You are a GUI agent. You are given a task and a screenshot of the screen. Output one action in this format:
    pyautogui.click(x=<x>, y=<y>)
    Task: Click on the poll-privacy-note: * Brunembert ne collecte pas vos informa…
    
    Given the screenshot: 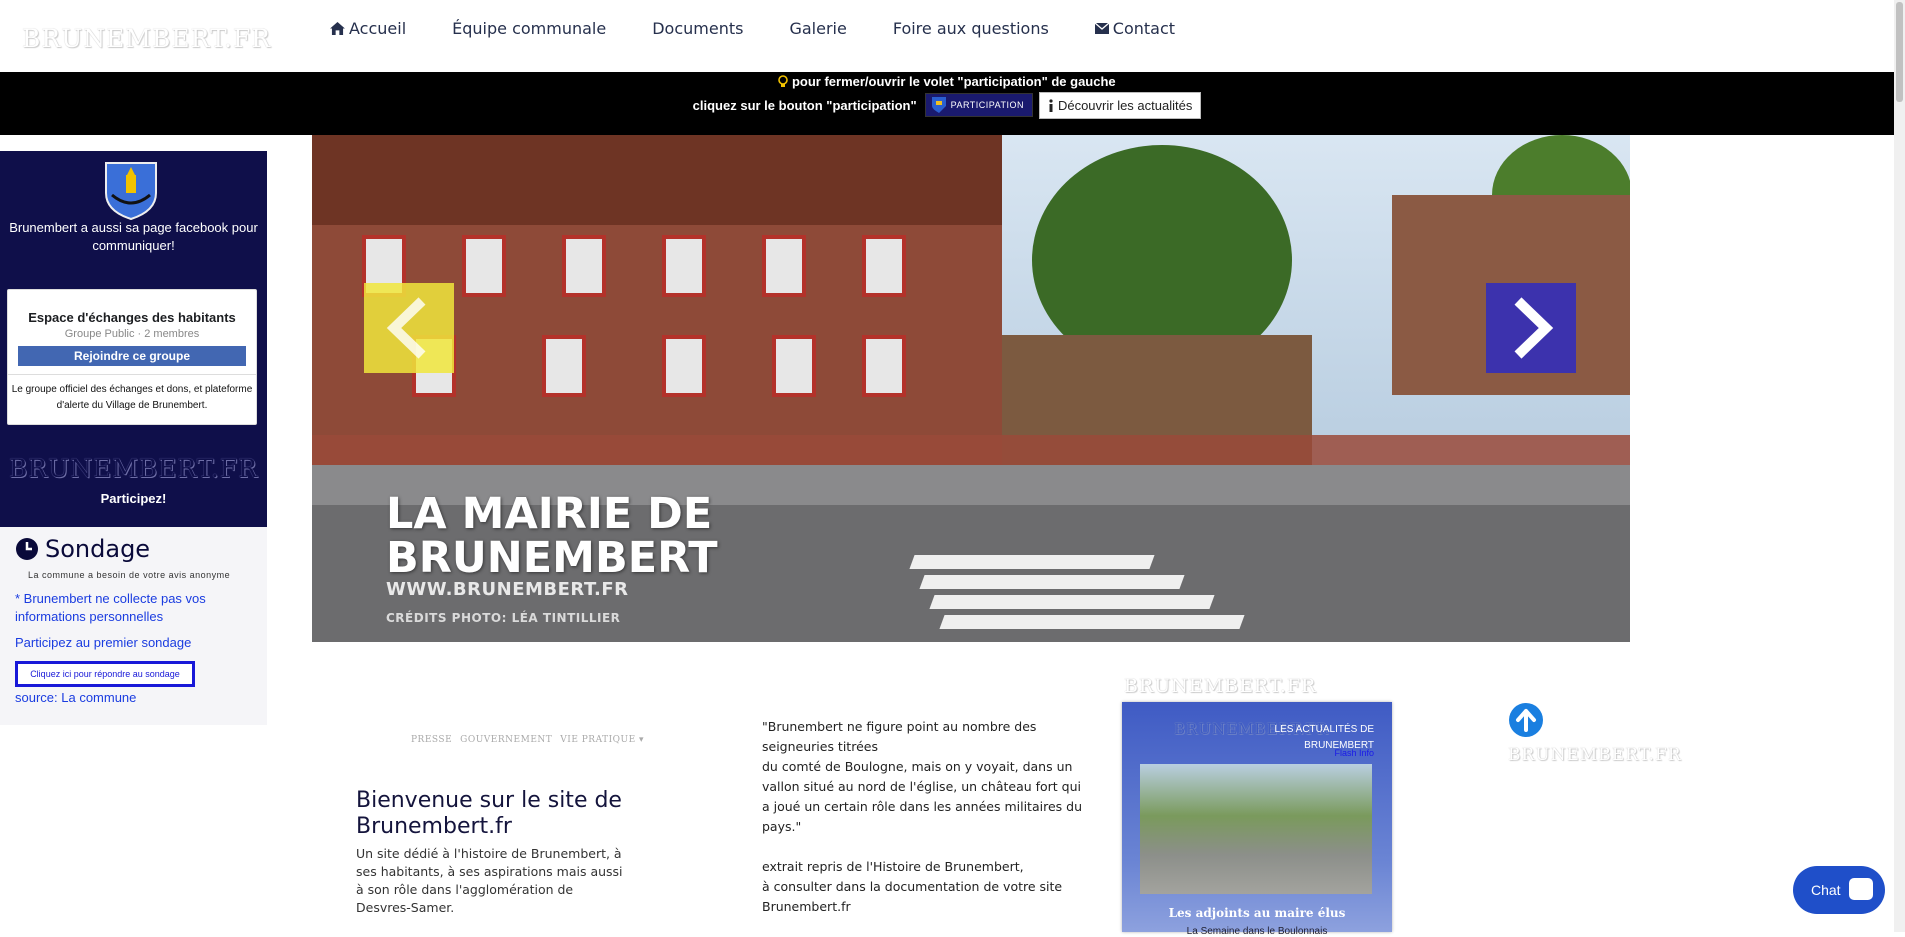 What is the action you would take?
    pyautogui.click(x=110, y=607)
    